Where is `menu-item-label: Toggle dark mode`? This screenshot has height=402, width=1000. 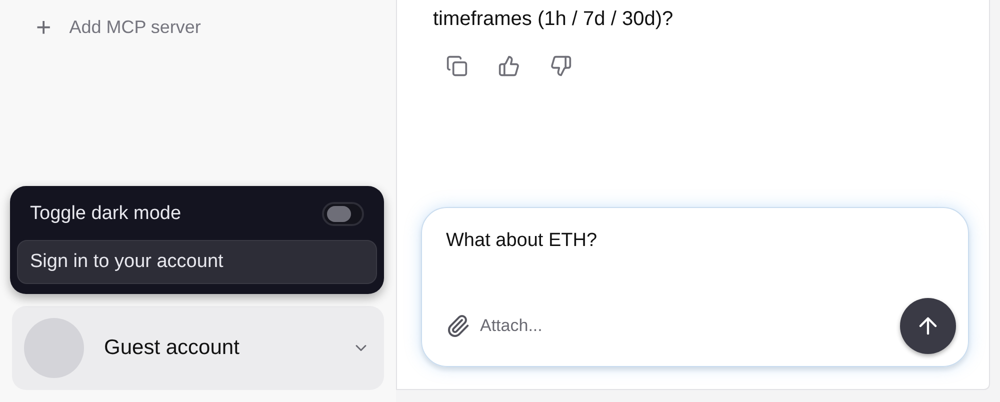
menu-item-label: Toggle dark mode is located at coordinates (106, 214).